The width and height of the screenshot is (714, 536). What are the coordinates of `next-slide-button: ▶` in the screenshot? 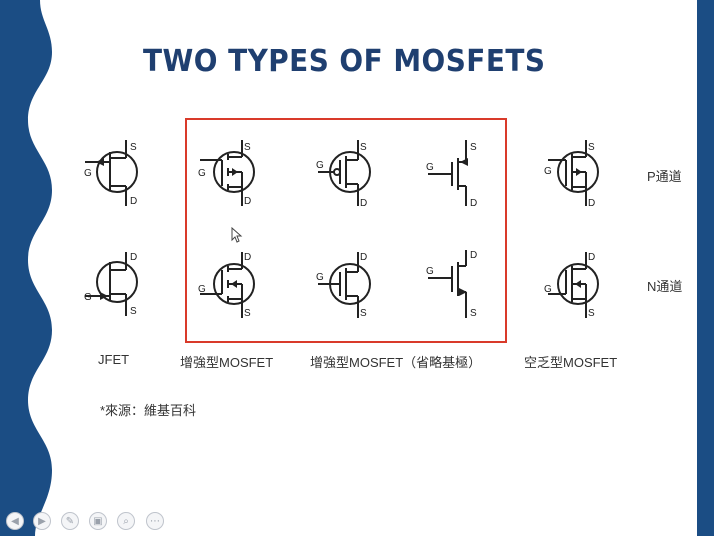 It's located at (42, 521).